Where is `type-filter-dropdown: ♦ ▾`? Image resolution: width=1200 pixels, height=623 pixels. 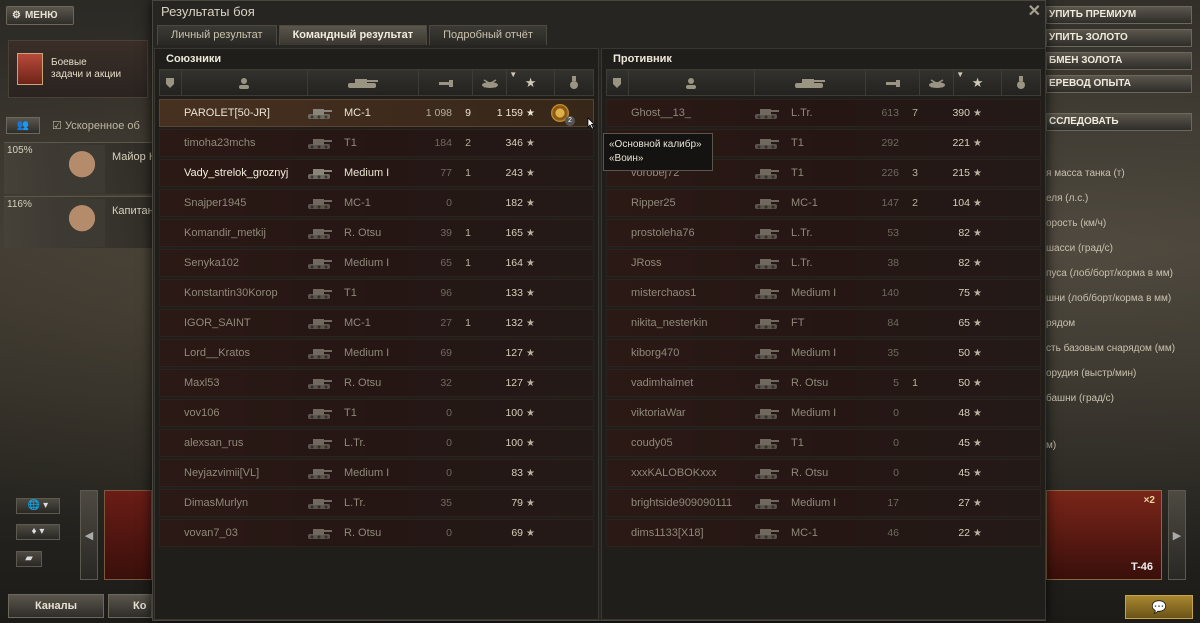 type-filter-dropdown: ♦ ▾ is located at coordinates (38, 532).